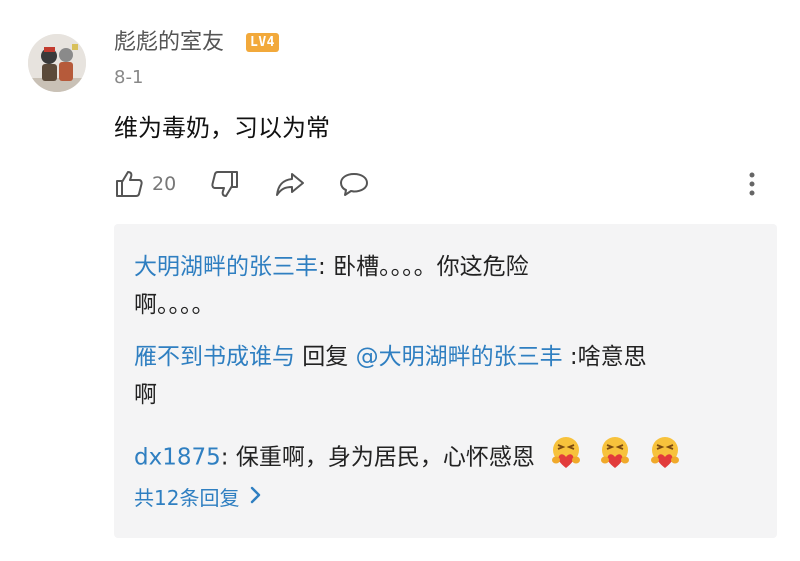  Describe the element at coordinates (604, 357) in the screenshot. I see `reply-text: :啥意思` at that location.